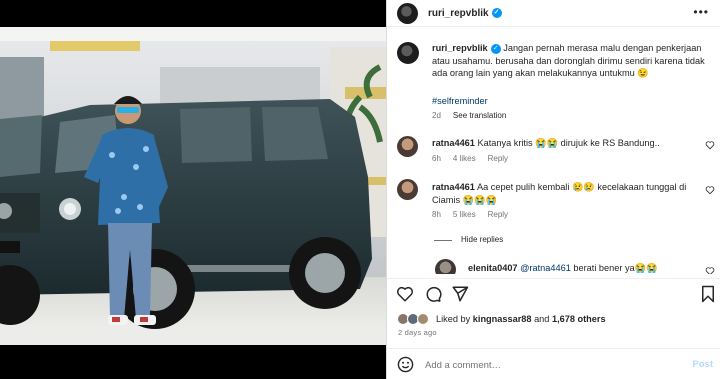 The image size is (720, 379). Describe the element at coordinates (702, 364) in the screenshot. I see `post-comment-button: Post` at that location.